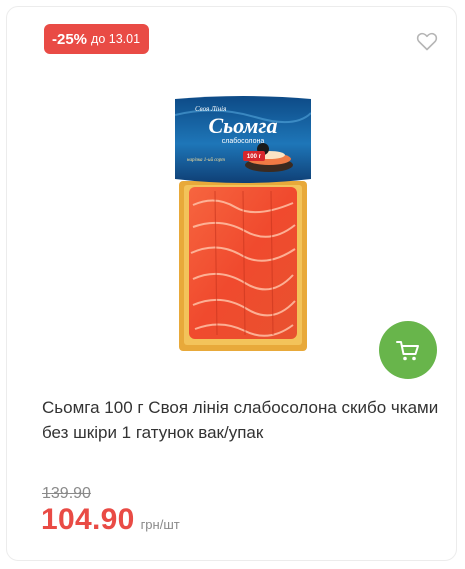 The image size is (465, 569). What do you see at coordinates (160, 524) in the screenshot?
I see `price-unit: грн/шт` at bounding box center [160, 524].